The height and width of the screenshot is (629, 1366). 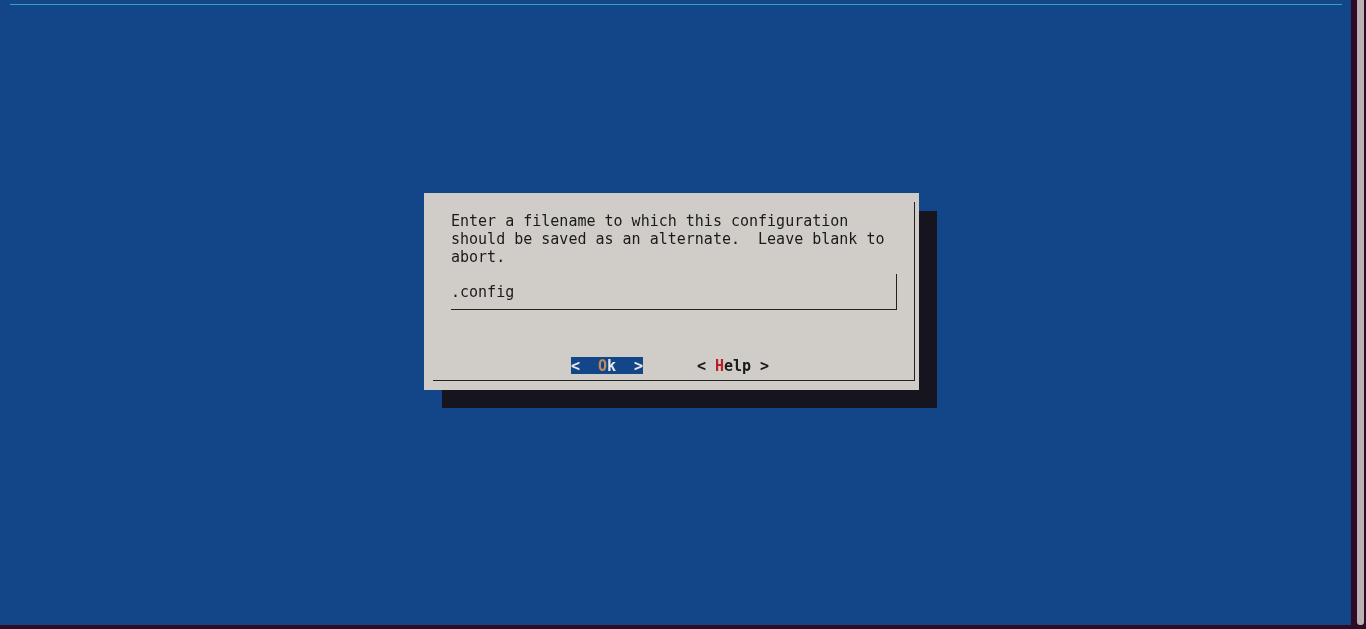 I want to click on dialog-message: Enter a filename to which this configuration should be saved as an alternate. Leave blank to abort., so click(x=668, y=239).